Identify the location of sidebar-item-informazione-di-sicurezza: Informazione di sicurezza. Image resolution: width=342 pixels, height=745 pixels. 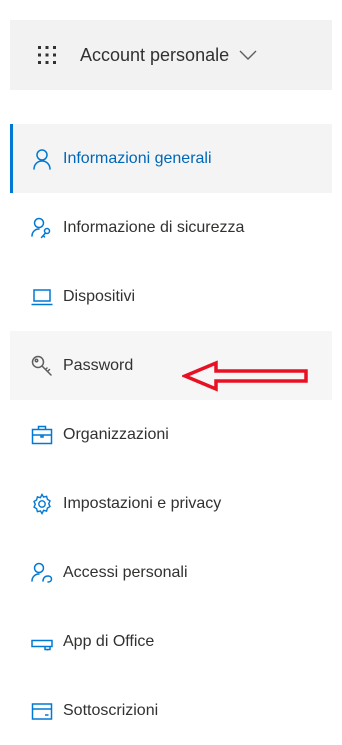
(171, 227).